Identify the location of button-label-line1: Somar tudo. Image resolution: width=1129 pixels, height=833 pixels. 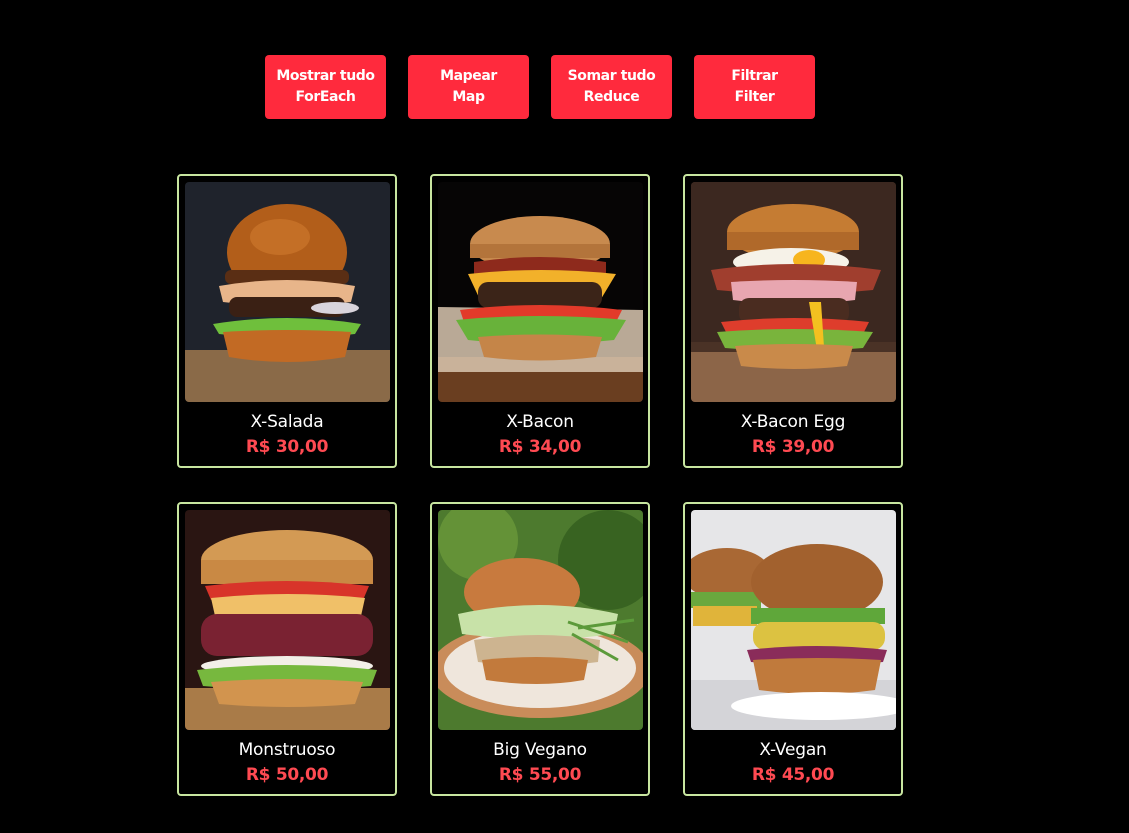
(611, 76).